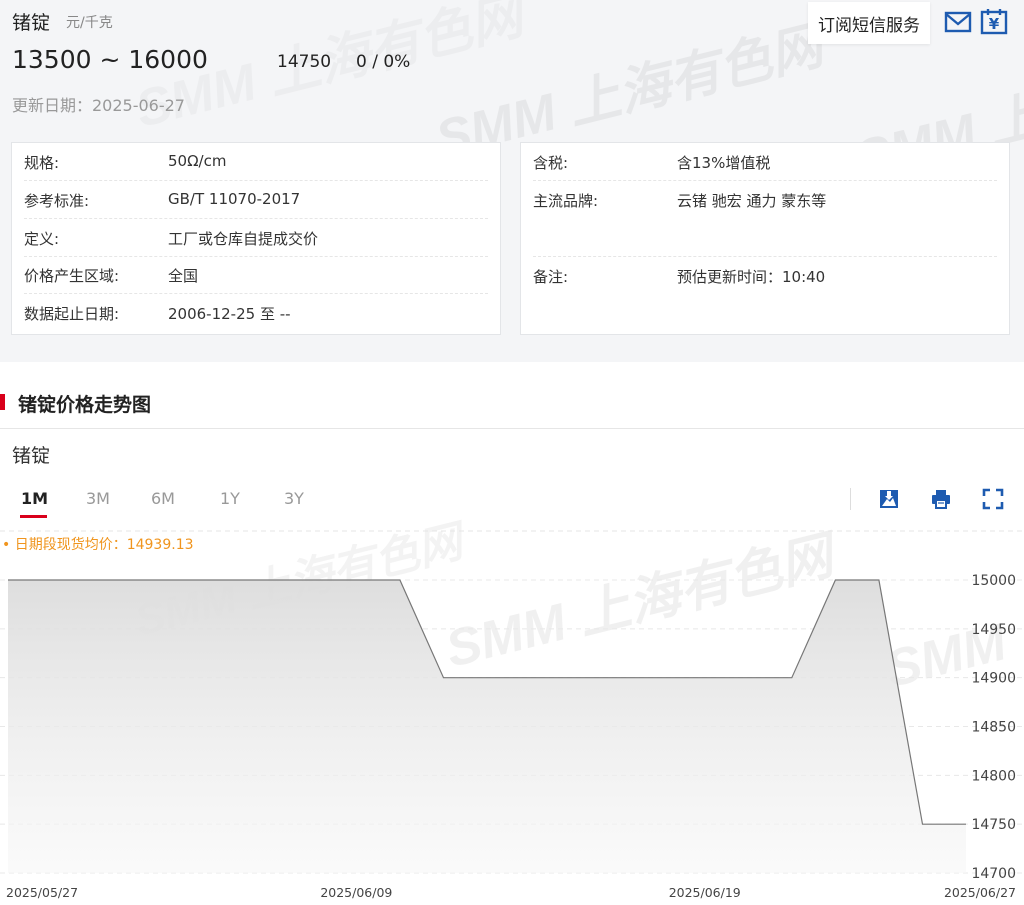 This screenshot has width=1024, height=905. What do you see at coordinates (566, 201) in the screenshot?
I see `spec-key: 主流品牌:` at bounding box center [566, 201].